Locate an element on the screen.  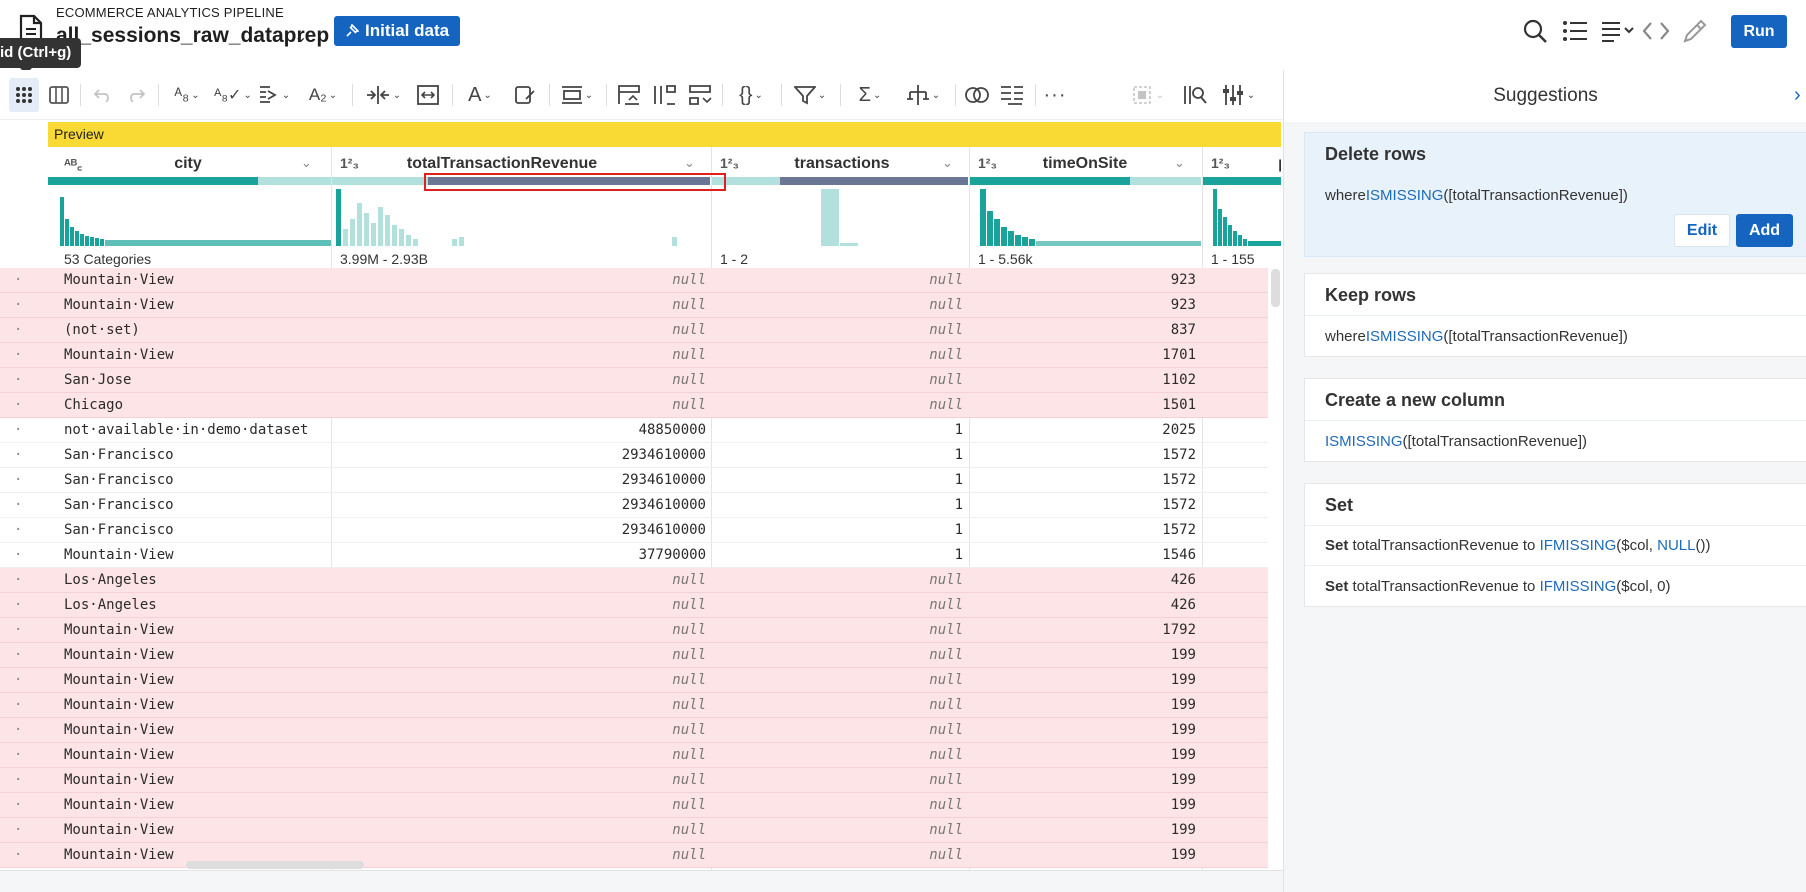
cell-revenue: 48850000 is located at coordinates (523, 430).